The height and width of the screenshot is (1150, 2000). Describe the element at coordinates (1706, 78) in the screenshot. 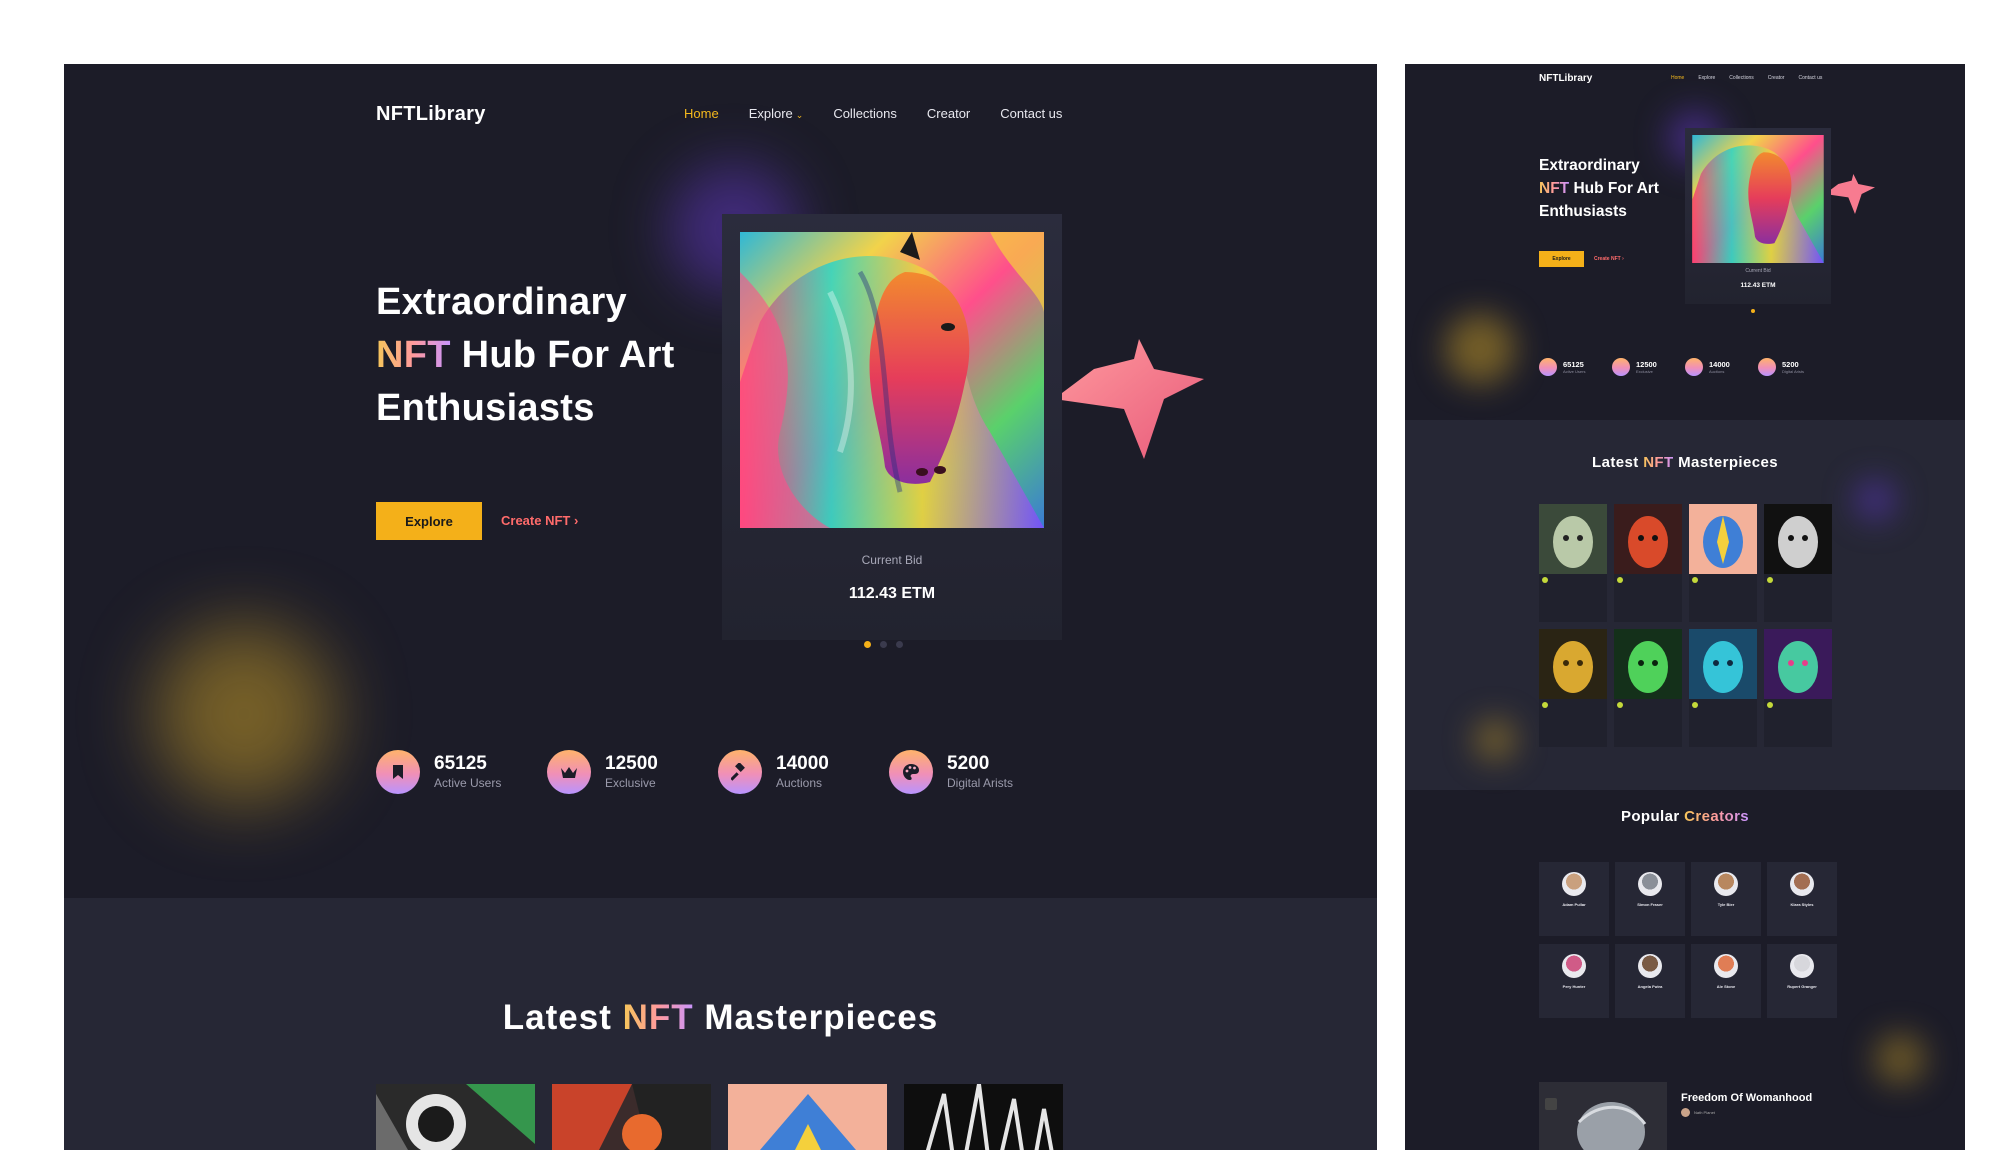

I see `mini-nav-explore: Explore` at that location.